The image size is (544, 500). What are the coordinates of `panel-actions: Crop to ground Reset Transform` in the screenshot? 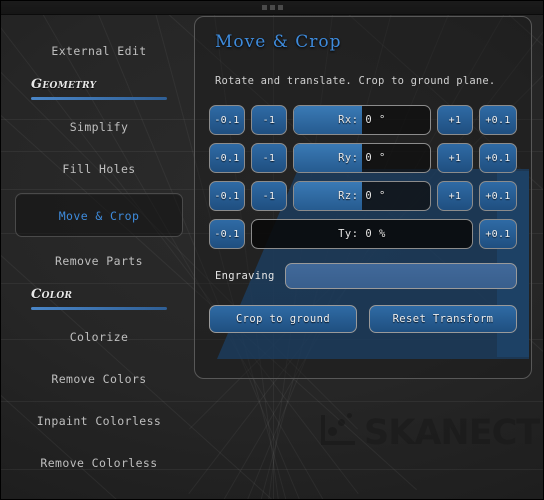 It's located at (363, 319).